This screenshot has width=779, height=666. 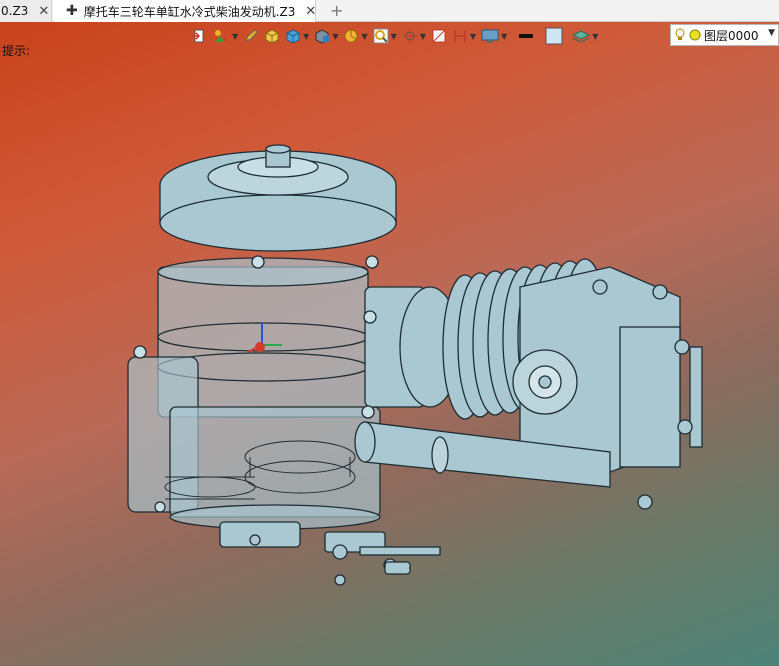 What do you see at coordinates (278, 223) in the screenshot?
I see `pulley-face` at bounding box center [278, 223].